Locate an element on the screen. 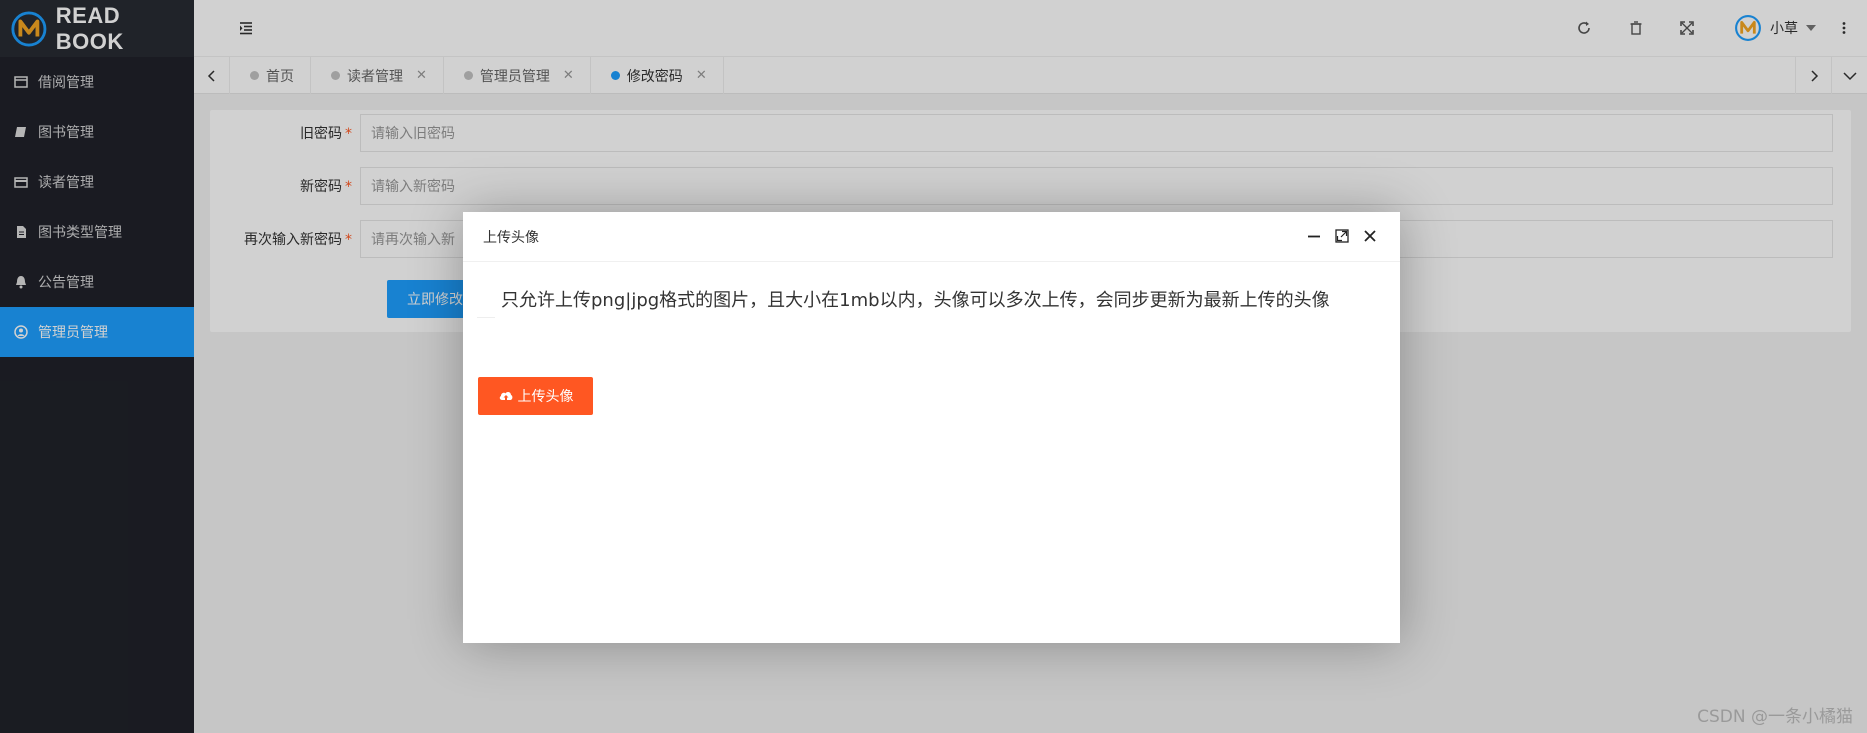 The width and height of the screenshot is (1867, 733). watermark: CSDN @一条小橘猫 is located at coordinates (1775, 717).